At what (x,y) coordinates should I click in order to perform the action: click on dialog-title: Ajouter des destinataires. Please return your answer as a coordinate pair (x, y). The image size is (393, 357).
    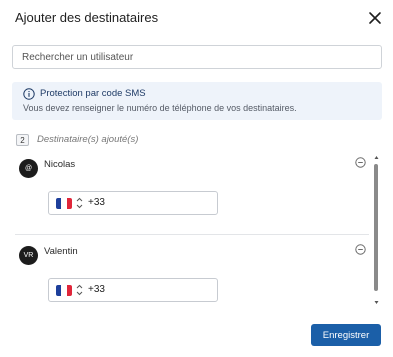
    Looking at the image, I should click on (87, 17).